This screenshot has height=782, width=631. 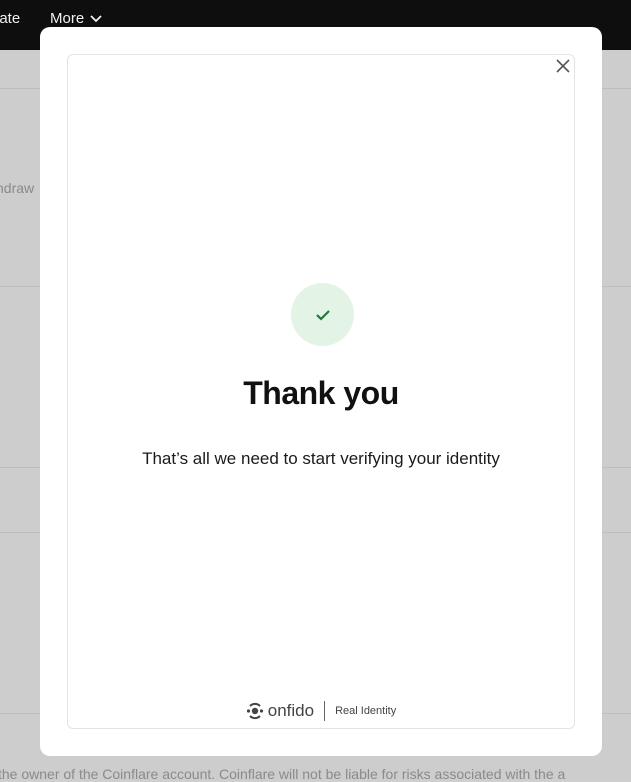 I want to click on modal-footer: onfido Real Identity, so click(x=321, y=711).